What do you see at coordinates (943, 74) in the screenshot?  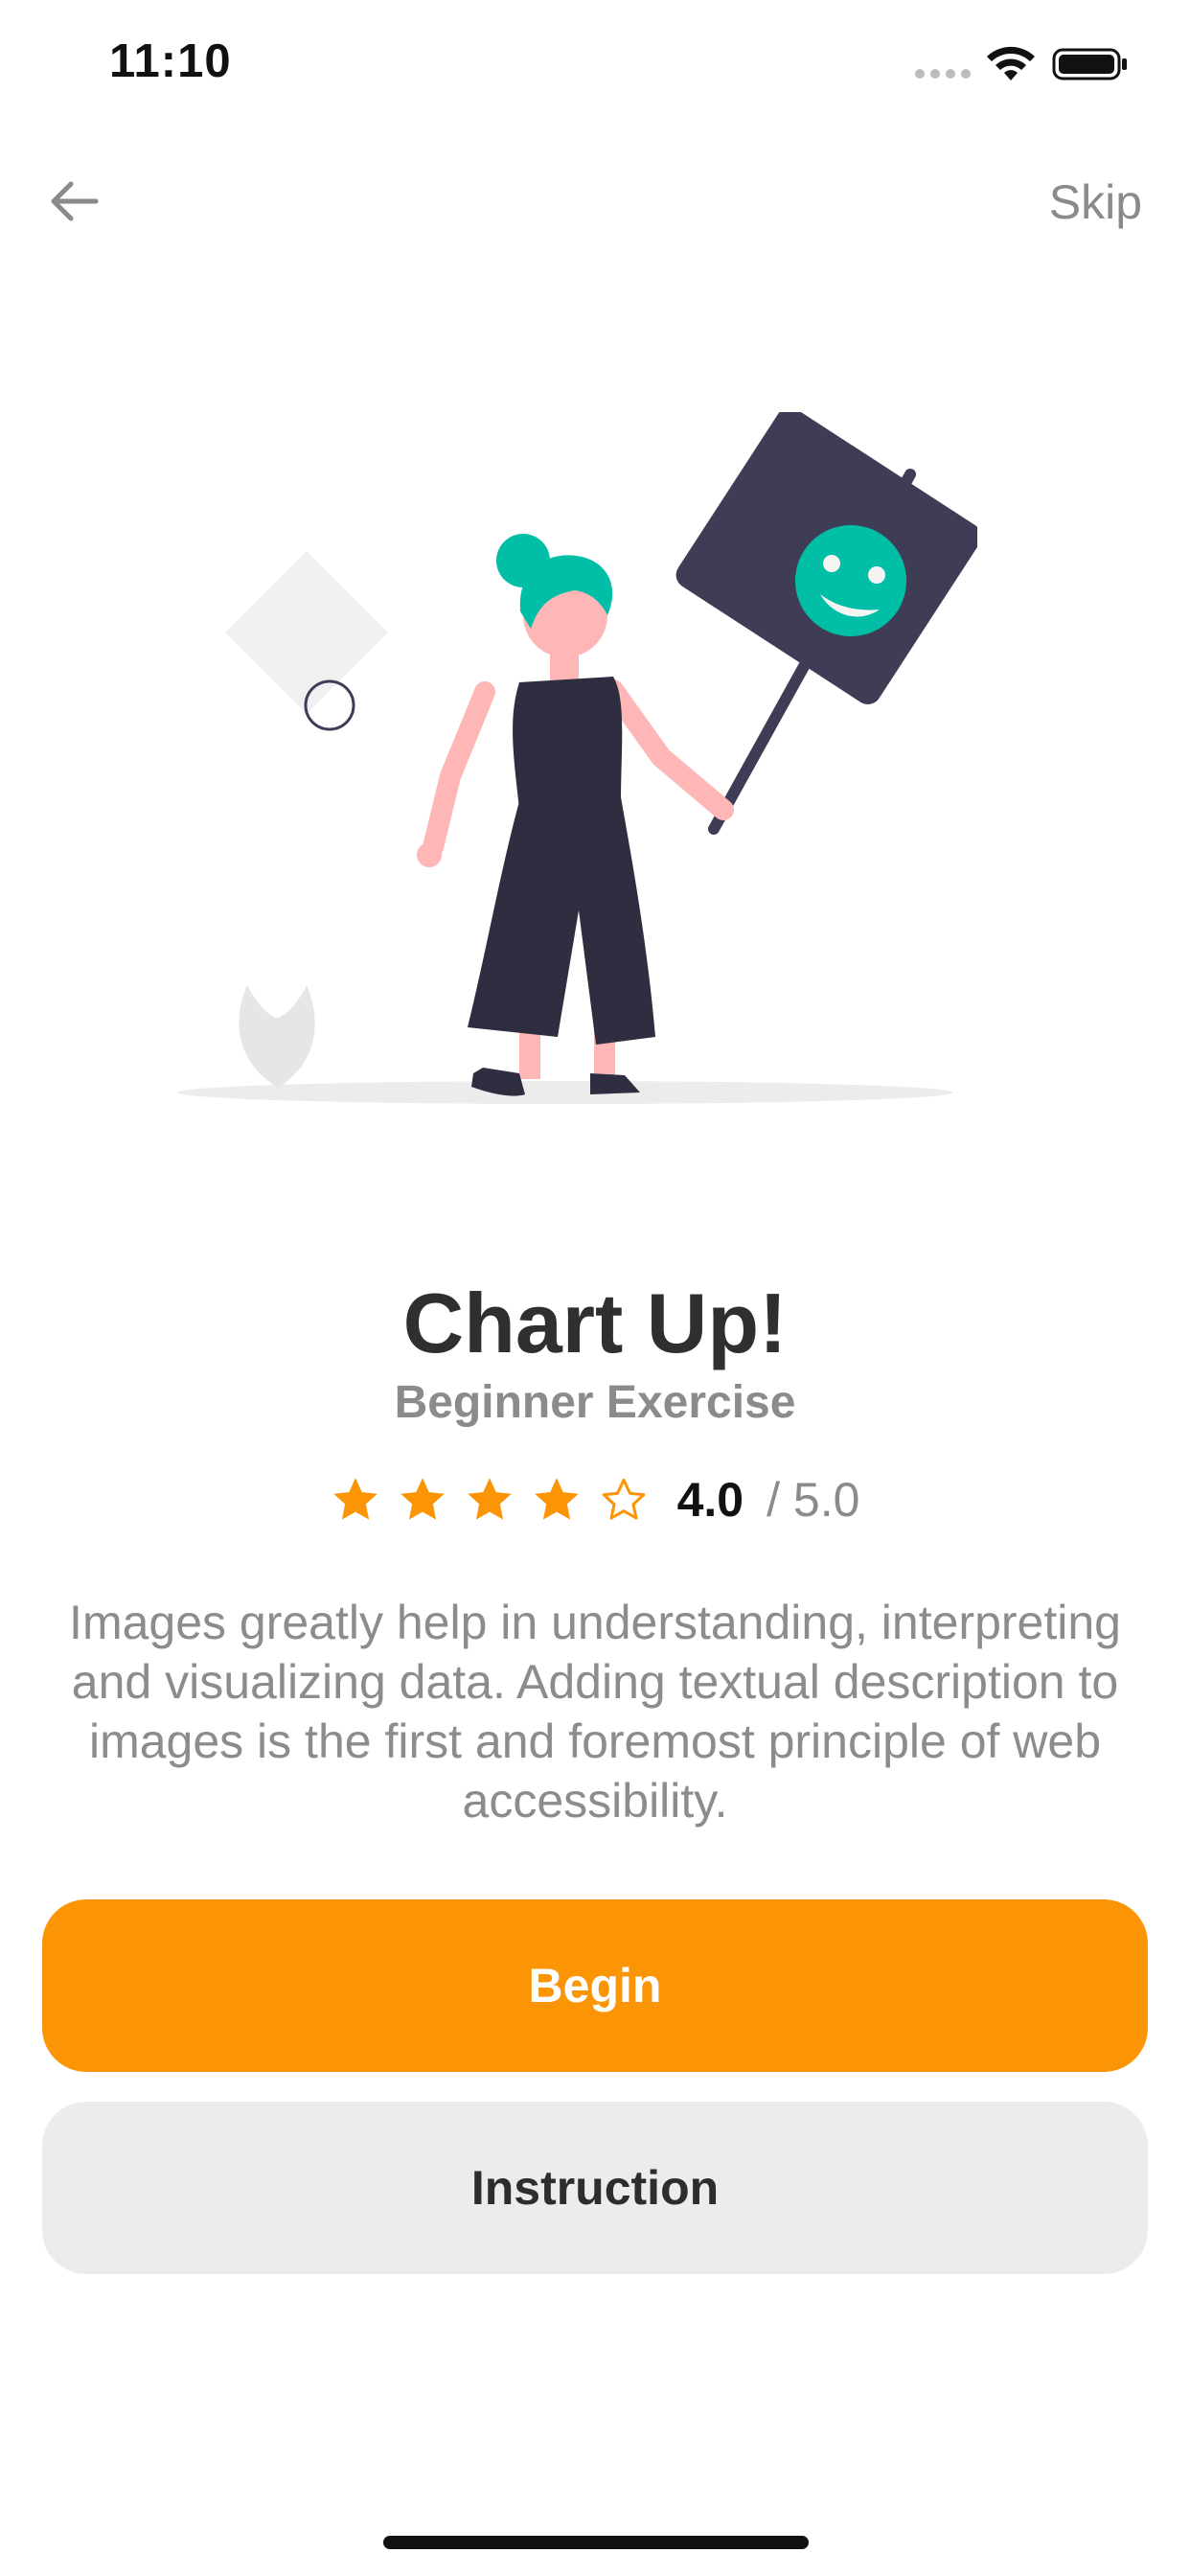 I see `cellular-signal-icon` at bounding box center [943, 74].